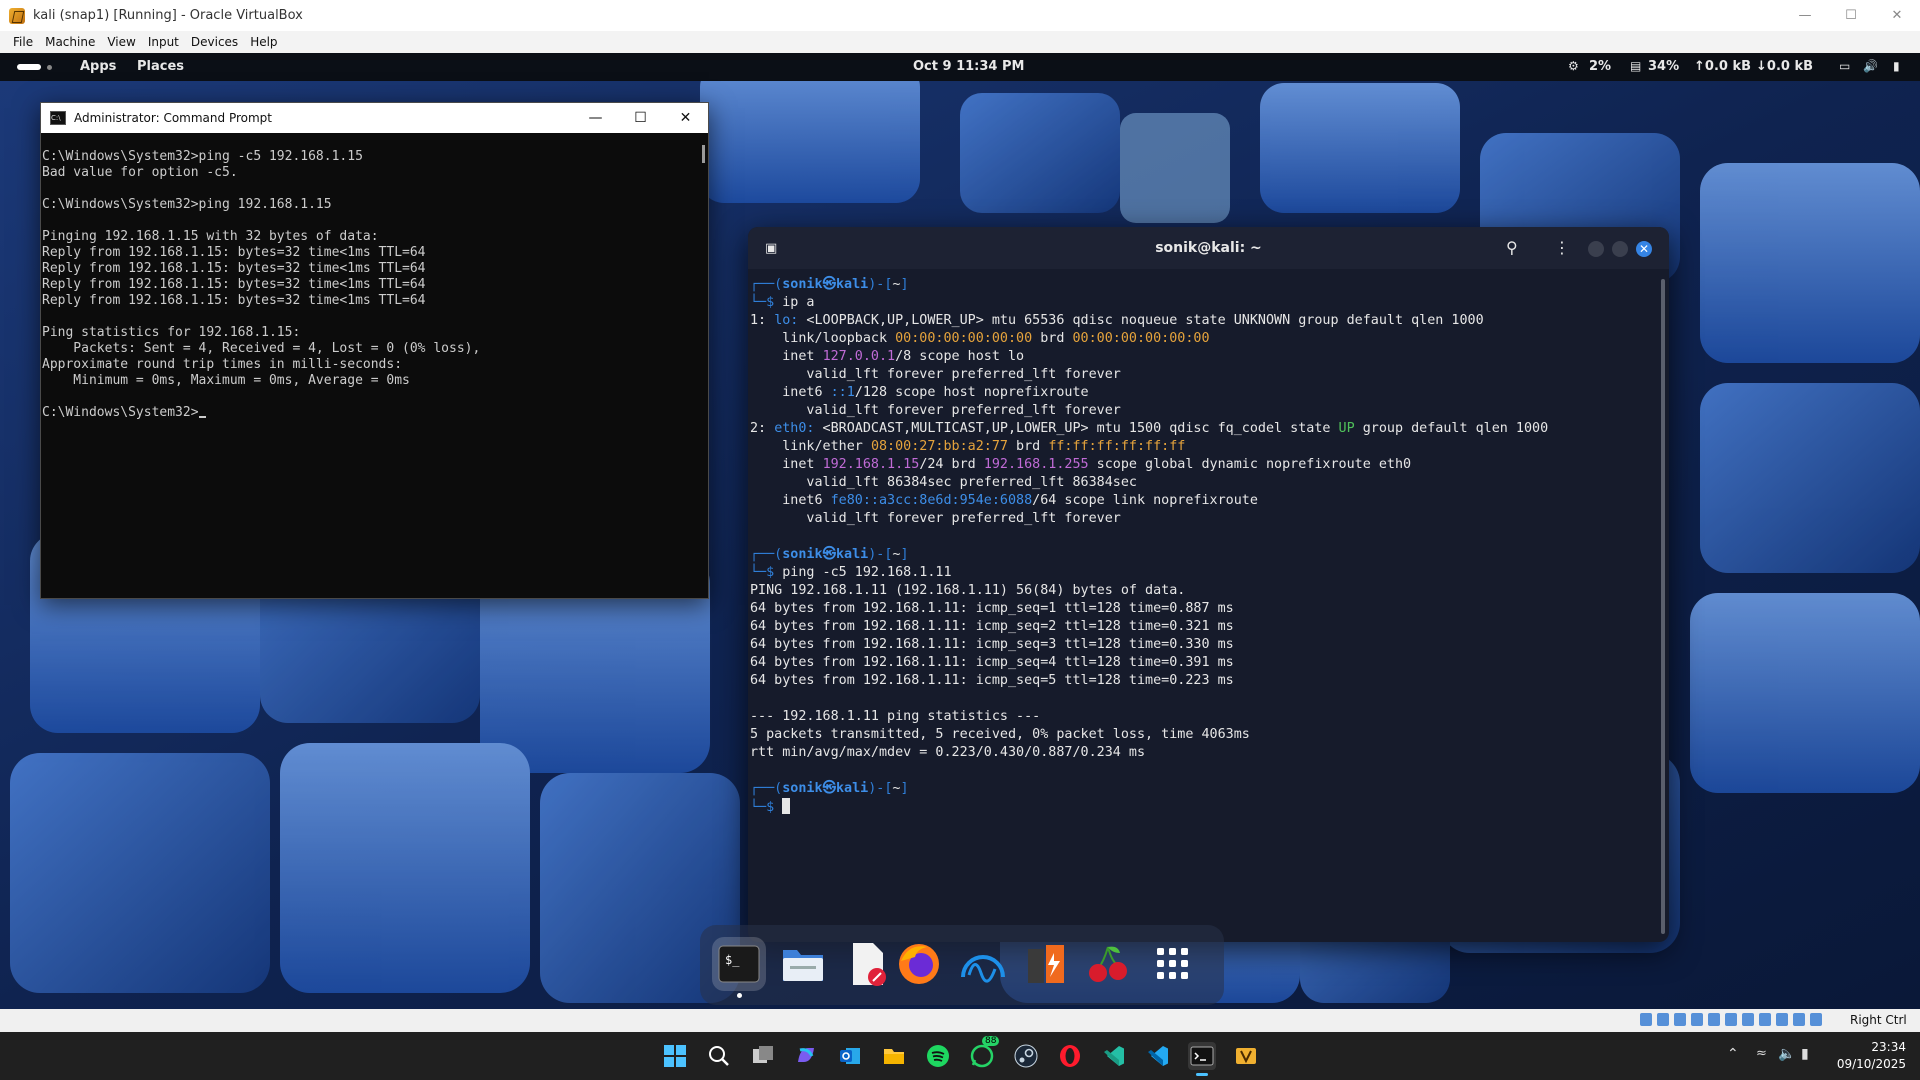 This screenshot has width=1920, height=1080. I want to click on windows-taskbar: 88 ⌃ ≈ 🔈 ▮ 23:34 09/10/2025, so click(960, 1056).